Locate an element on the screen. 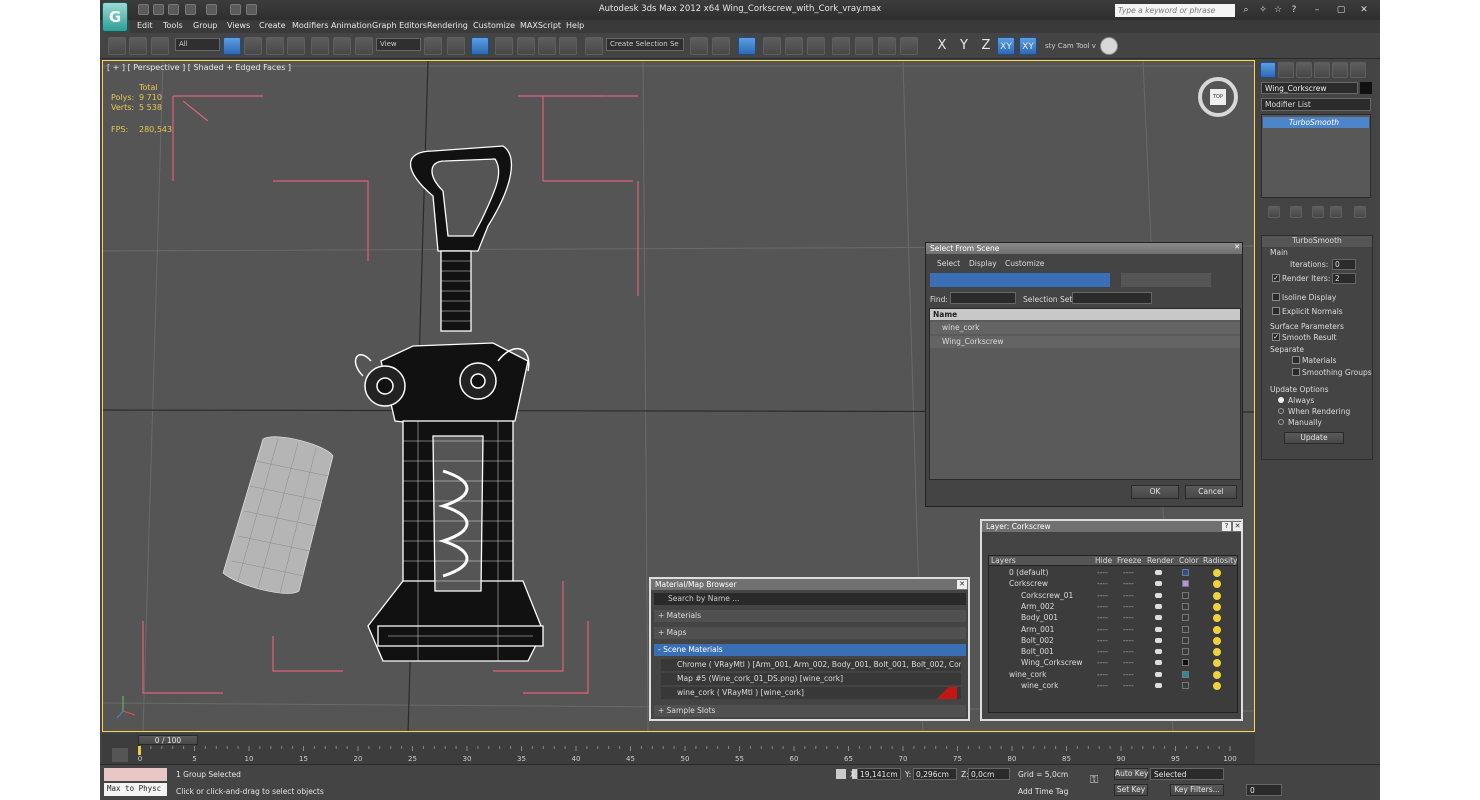  x-coordinate-field: 19,141cm is located at coordinates (879, 774).